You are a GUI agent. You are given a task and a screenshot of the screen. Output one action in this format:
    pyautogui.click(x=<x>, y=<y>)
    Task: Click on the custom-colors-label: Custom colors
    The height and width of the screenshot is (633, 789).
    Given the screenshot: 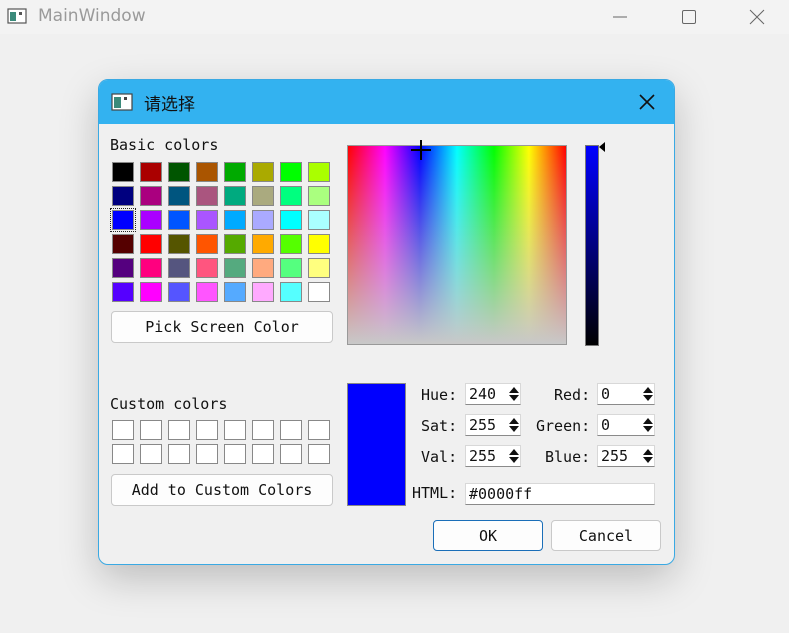 What is the action you would take?
    pyautogui.click(x=169, y=404)
    